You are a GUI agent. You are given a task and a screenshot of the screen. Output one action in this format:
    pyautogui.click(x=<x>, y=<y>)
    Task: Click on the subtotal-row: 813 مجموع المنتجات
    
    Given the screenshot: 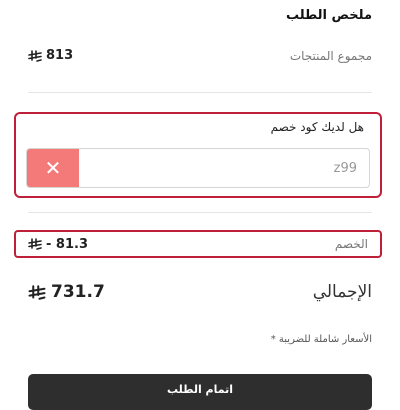 What is the action you would take?
    pyautogui.click(x=200, y=55)
    